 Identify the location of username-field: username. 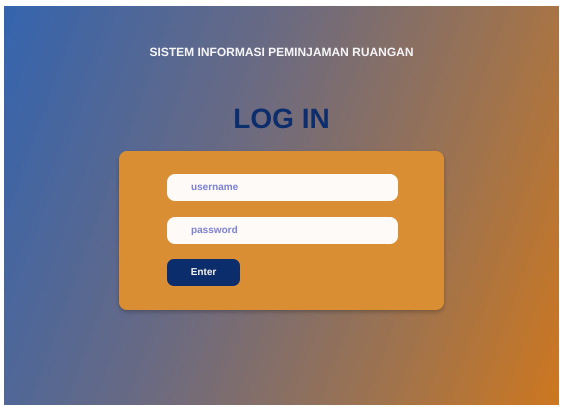
(282, 187).